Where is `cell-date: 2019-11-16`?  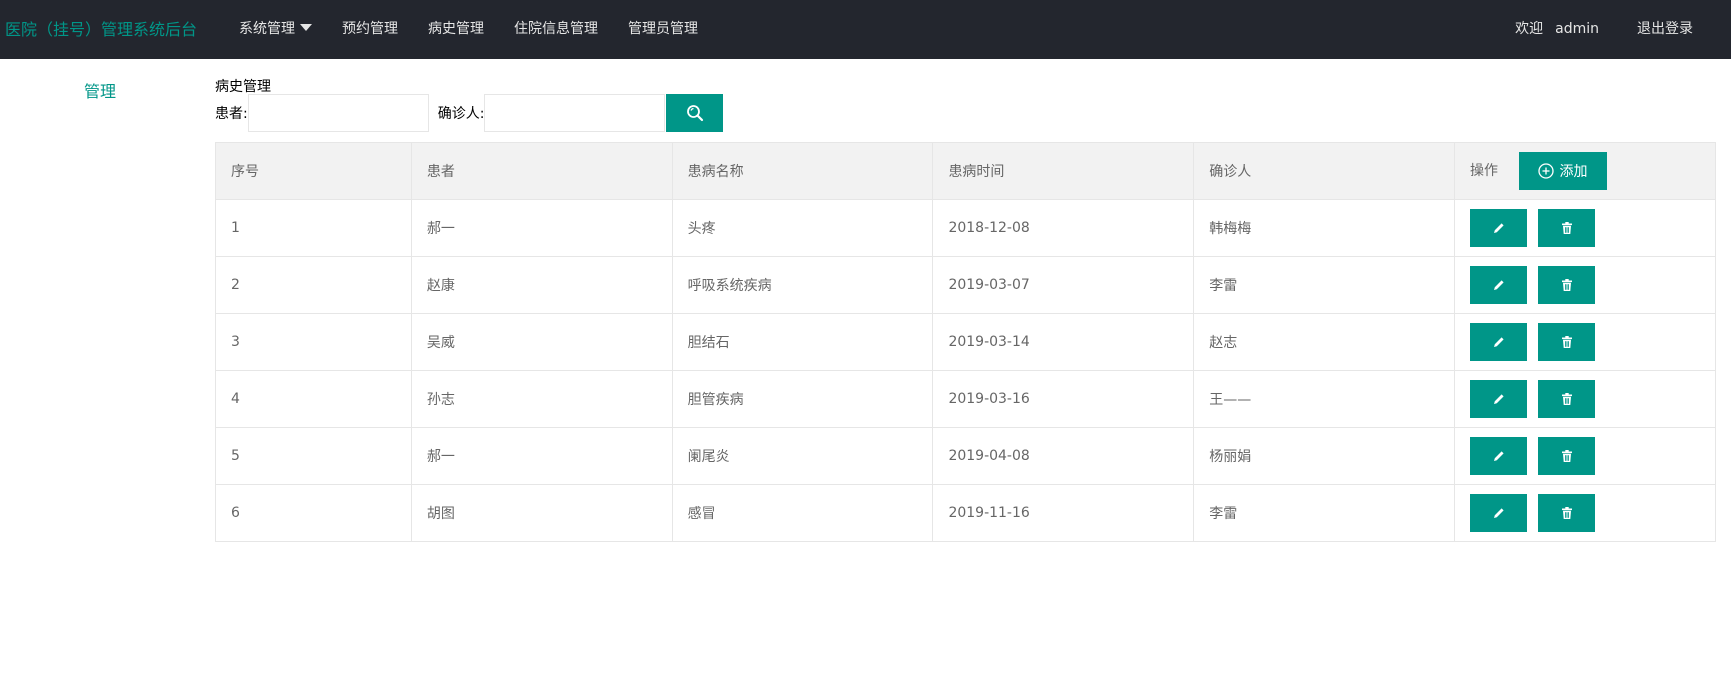
cell-date: 2019-11-16 is located at coordinates (1063, 513).